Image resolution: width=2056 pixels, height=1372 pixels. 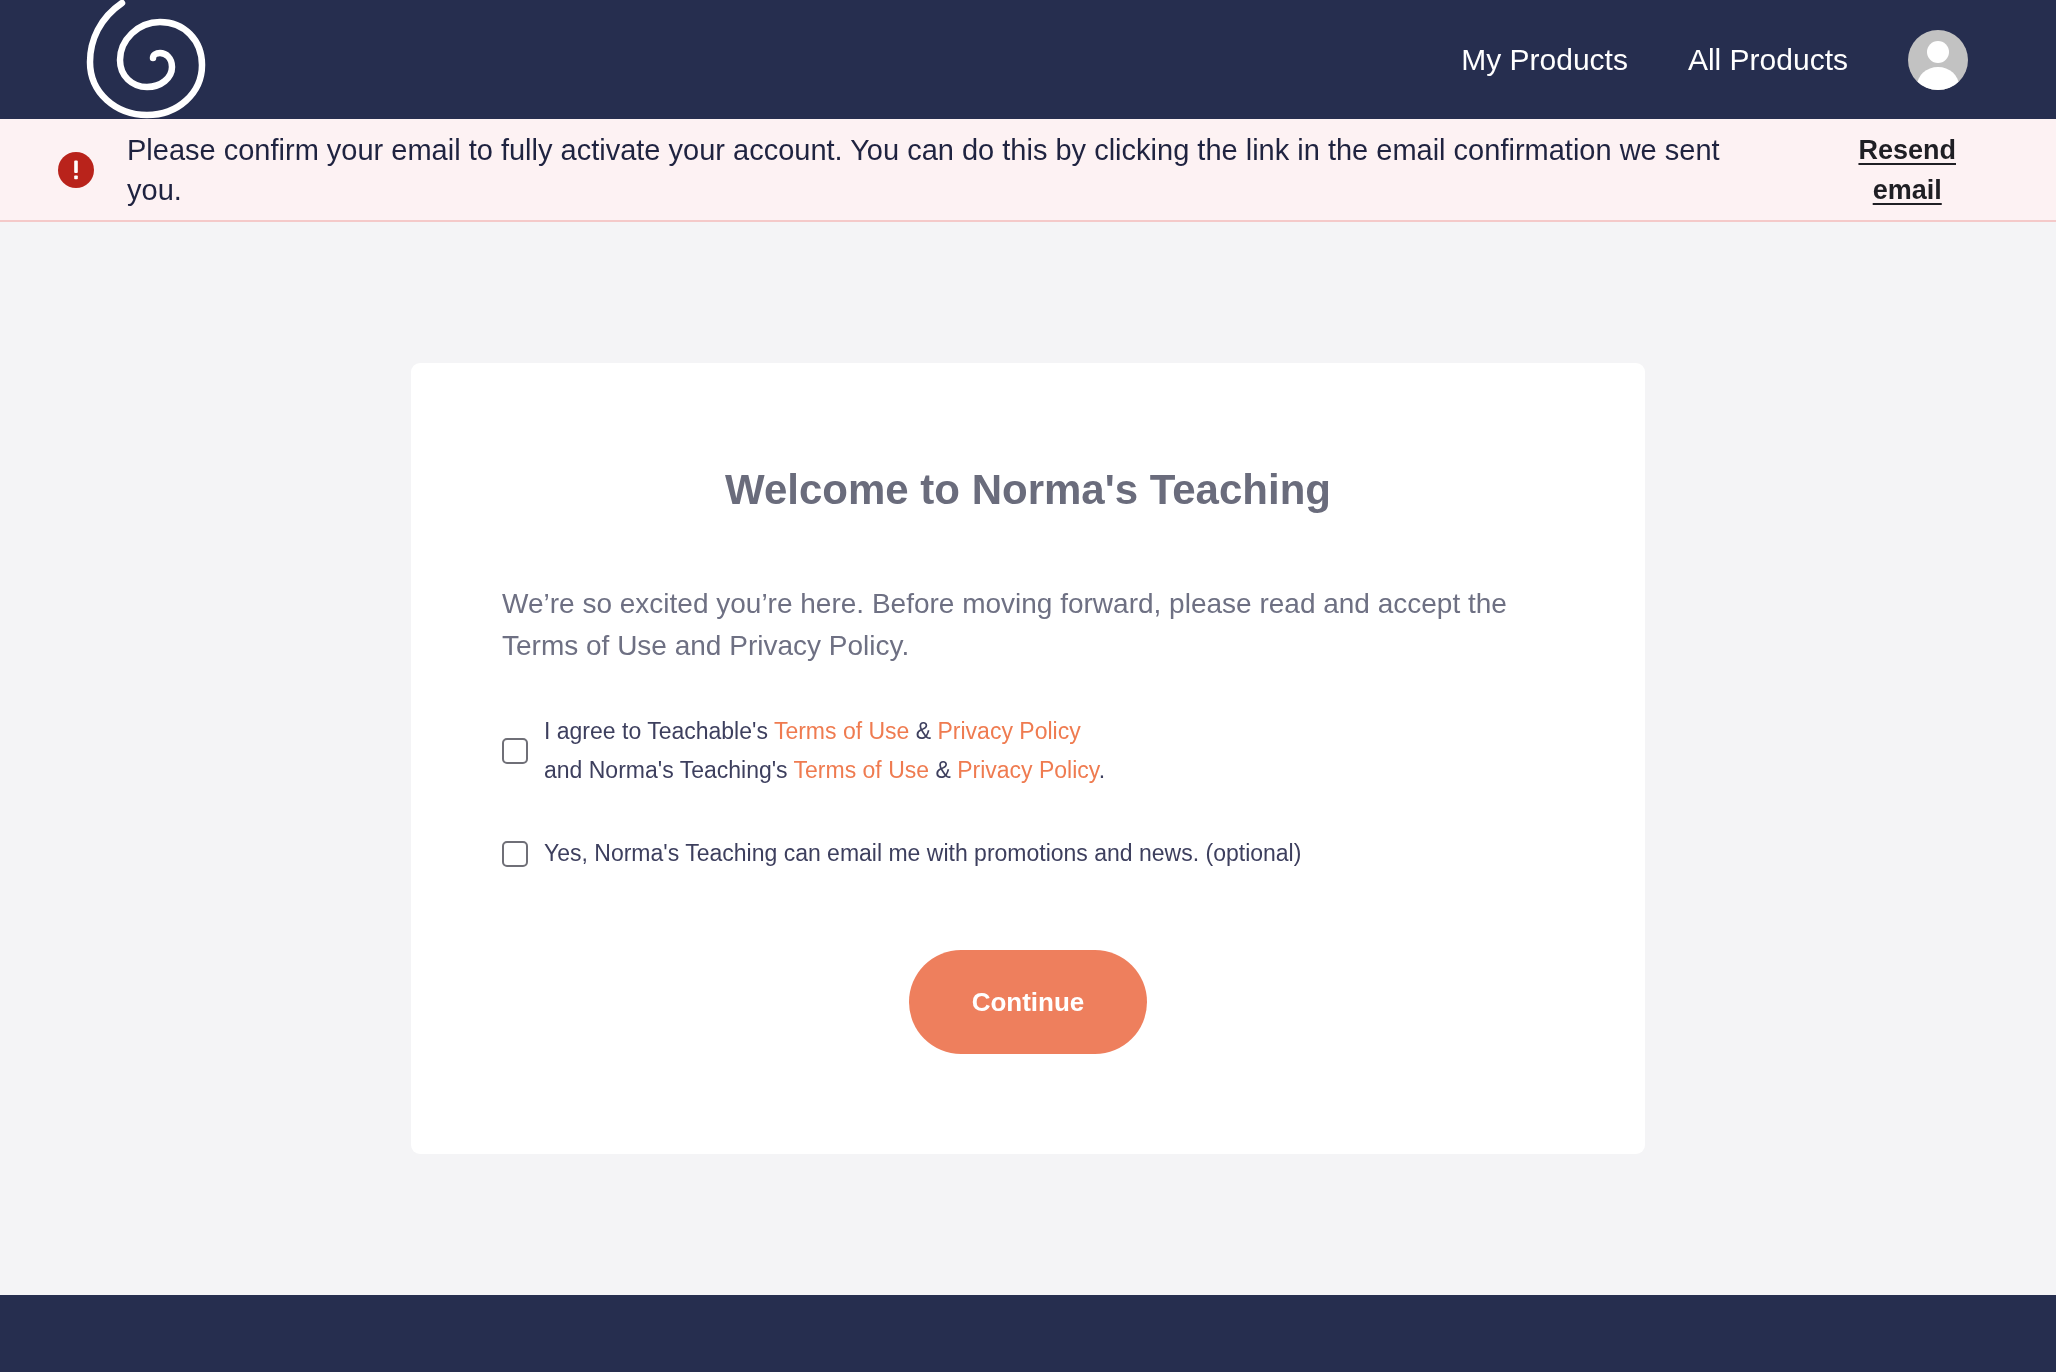 I want to click on nav-link: All Products, so click(x=1767, y=59).